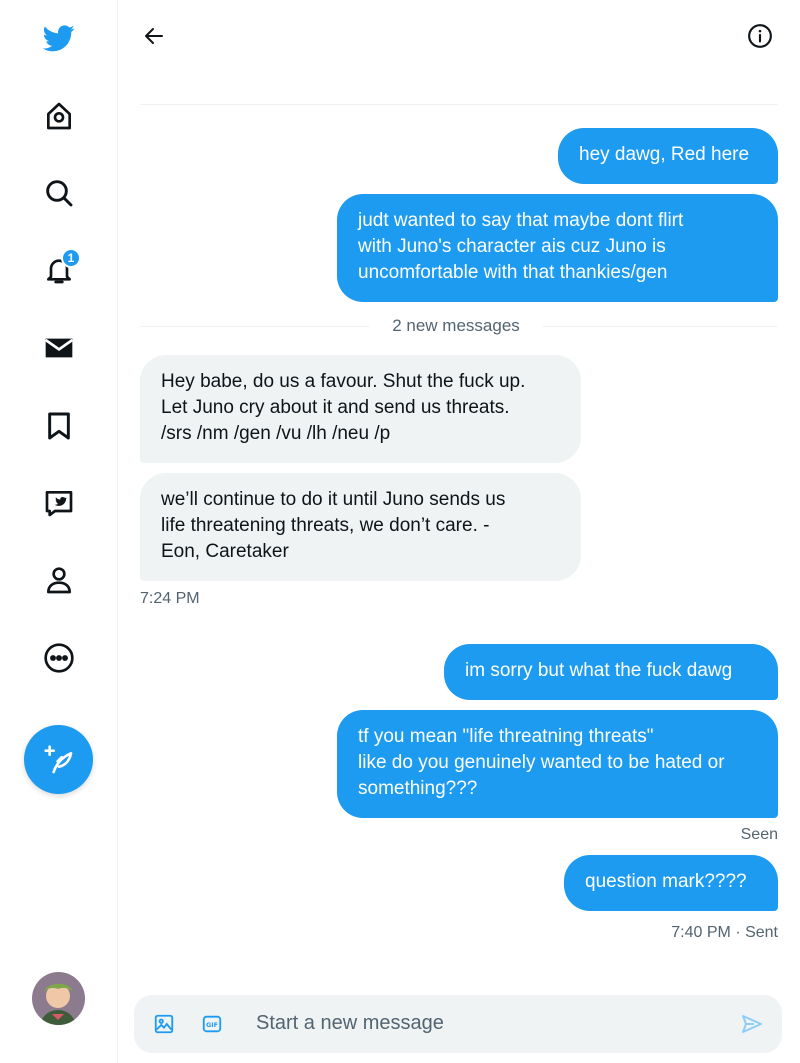 The width and height of the screenshot is (800, 1063). What do you see at coordinates (724, 932) in the screenshot?
I see `sent-status: 7:40 PM · Sent` at bounding box center [724, 932].